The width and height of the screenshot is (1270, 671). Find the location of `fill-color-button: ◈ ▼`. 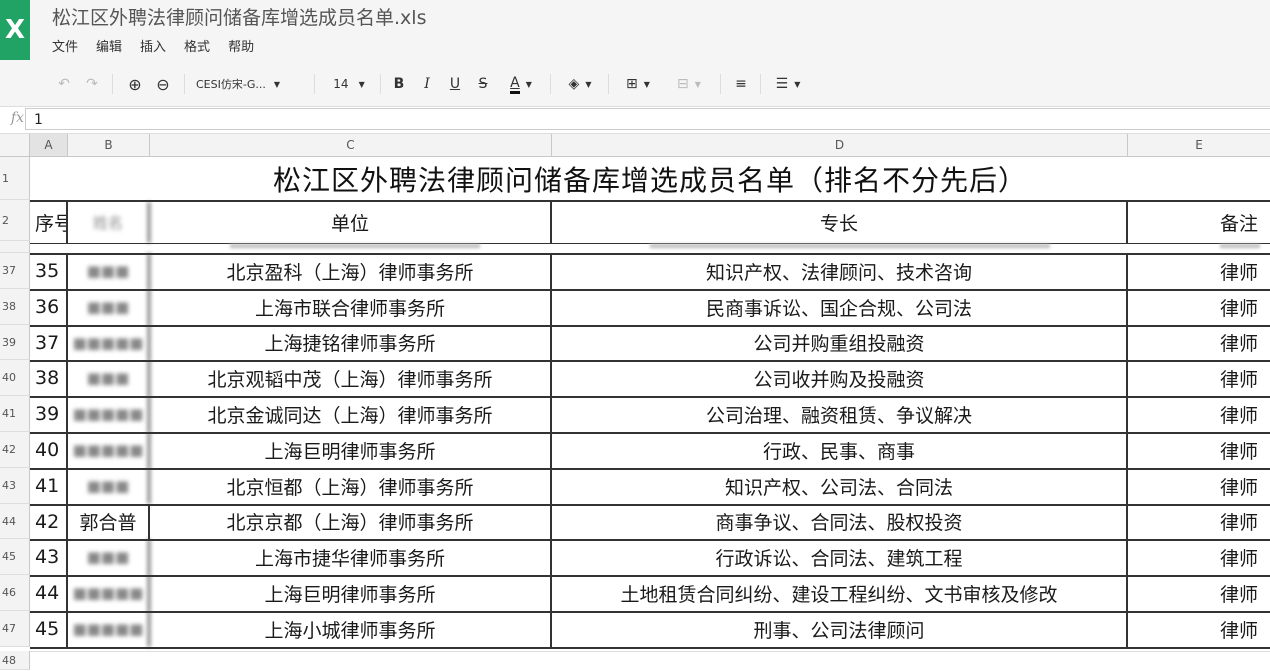

fill-color-button: ◈ ▼ is located at coordinates (580, 84).